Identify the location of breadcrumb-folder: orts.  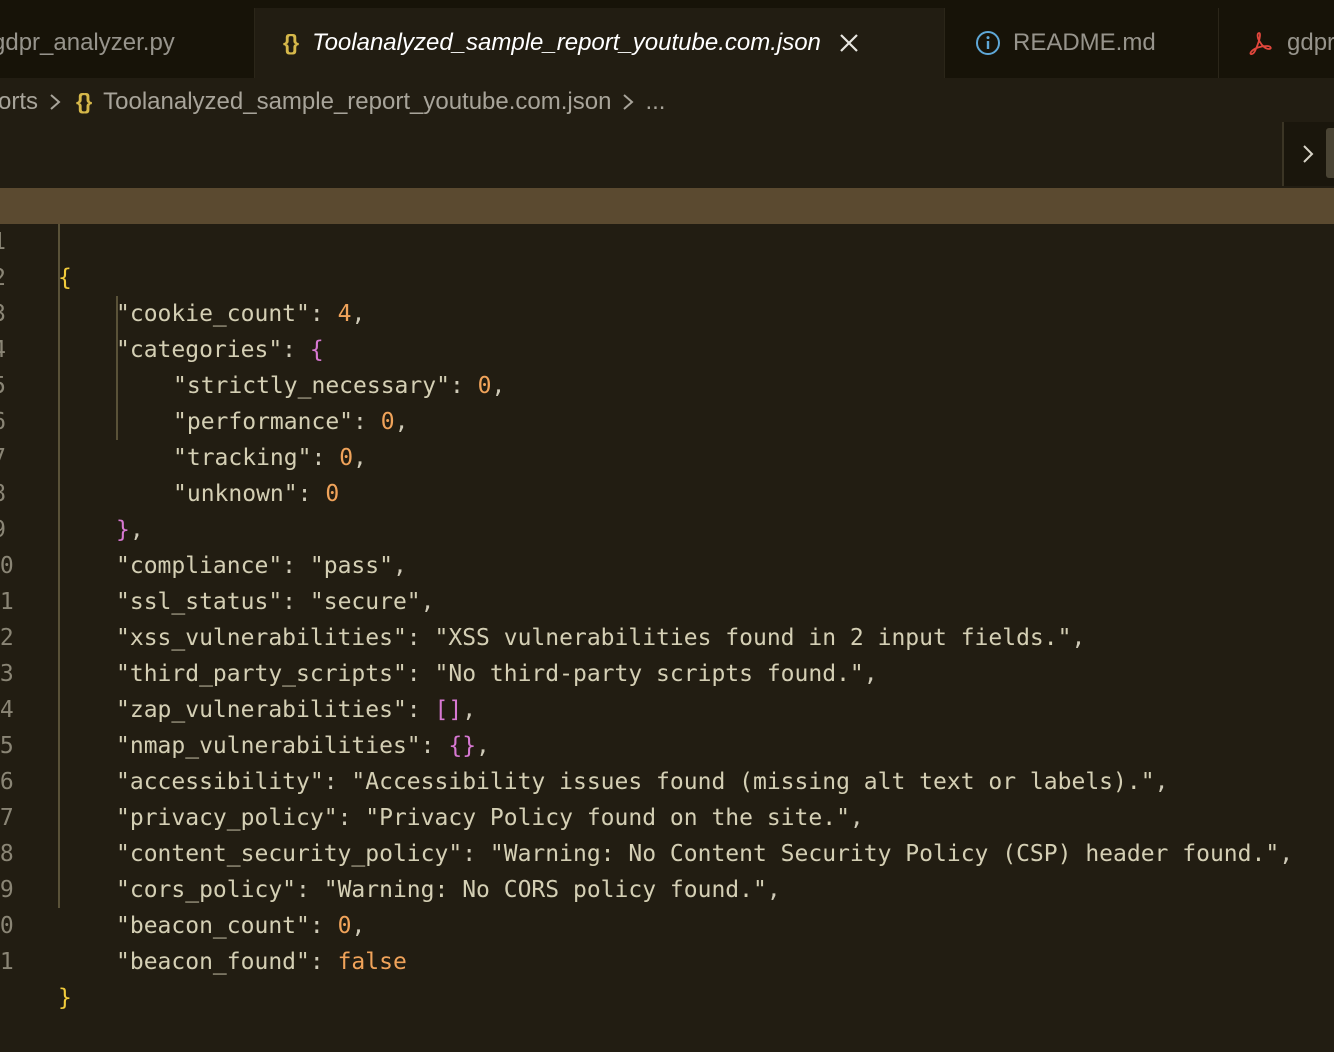
(19, 102).